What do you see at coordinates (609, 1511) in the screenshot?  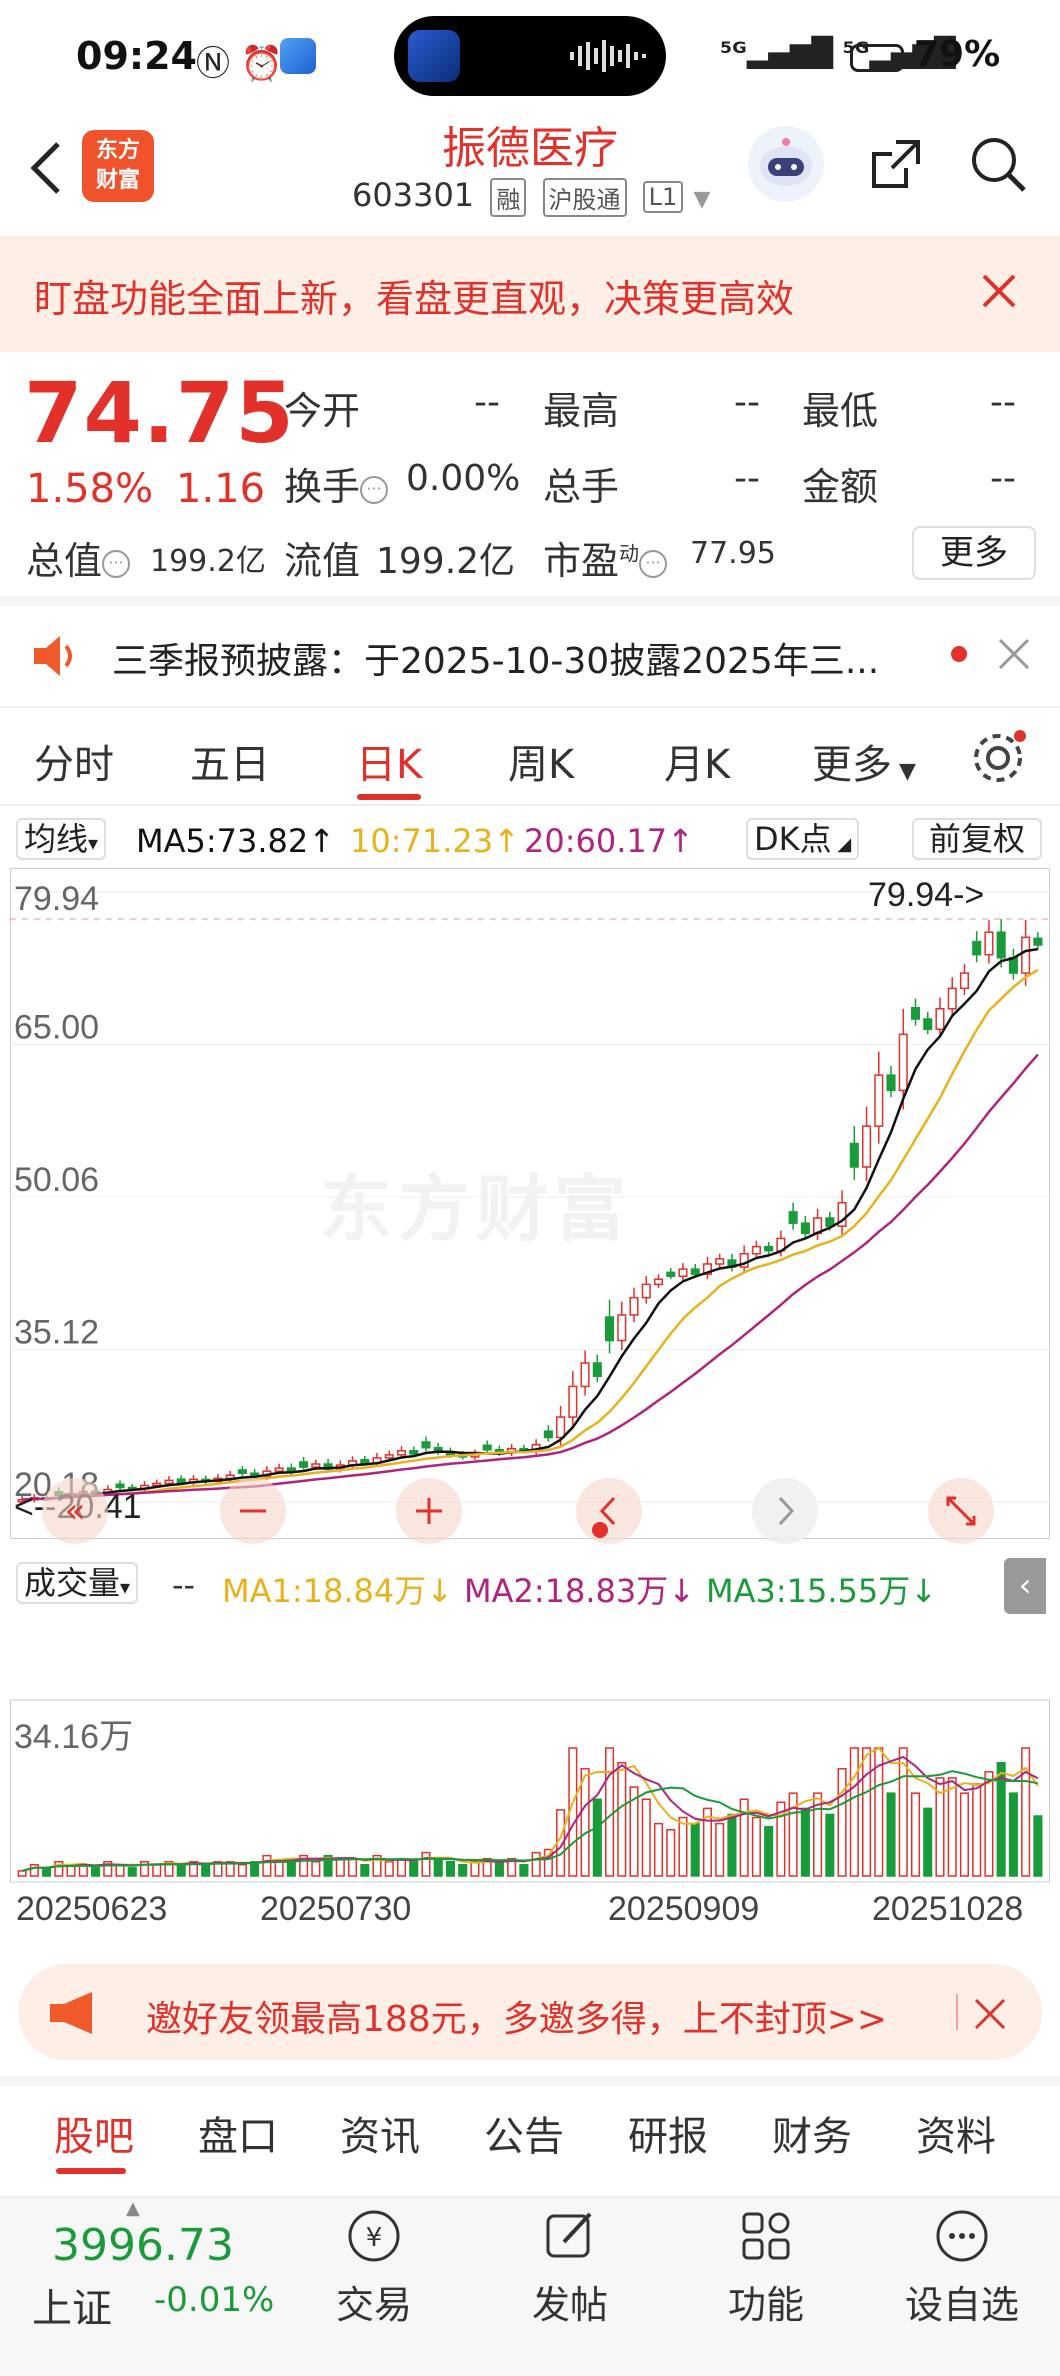 I see `scroll-left-icon` at bounding box center [609, 1511].